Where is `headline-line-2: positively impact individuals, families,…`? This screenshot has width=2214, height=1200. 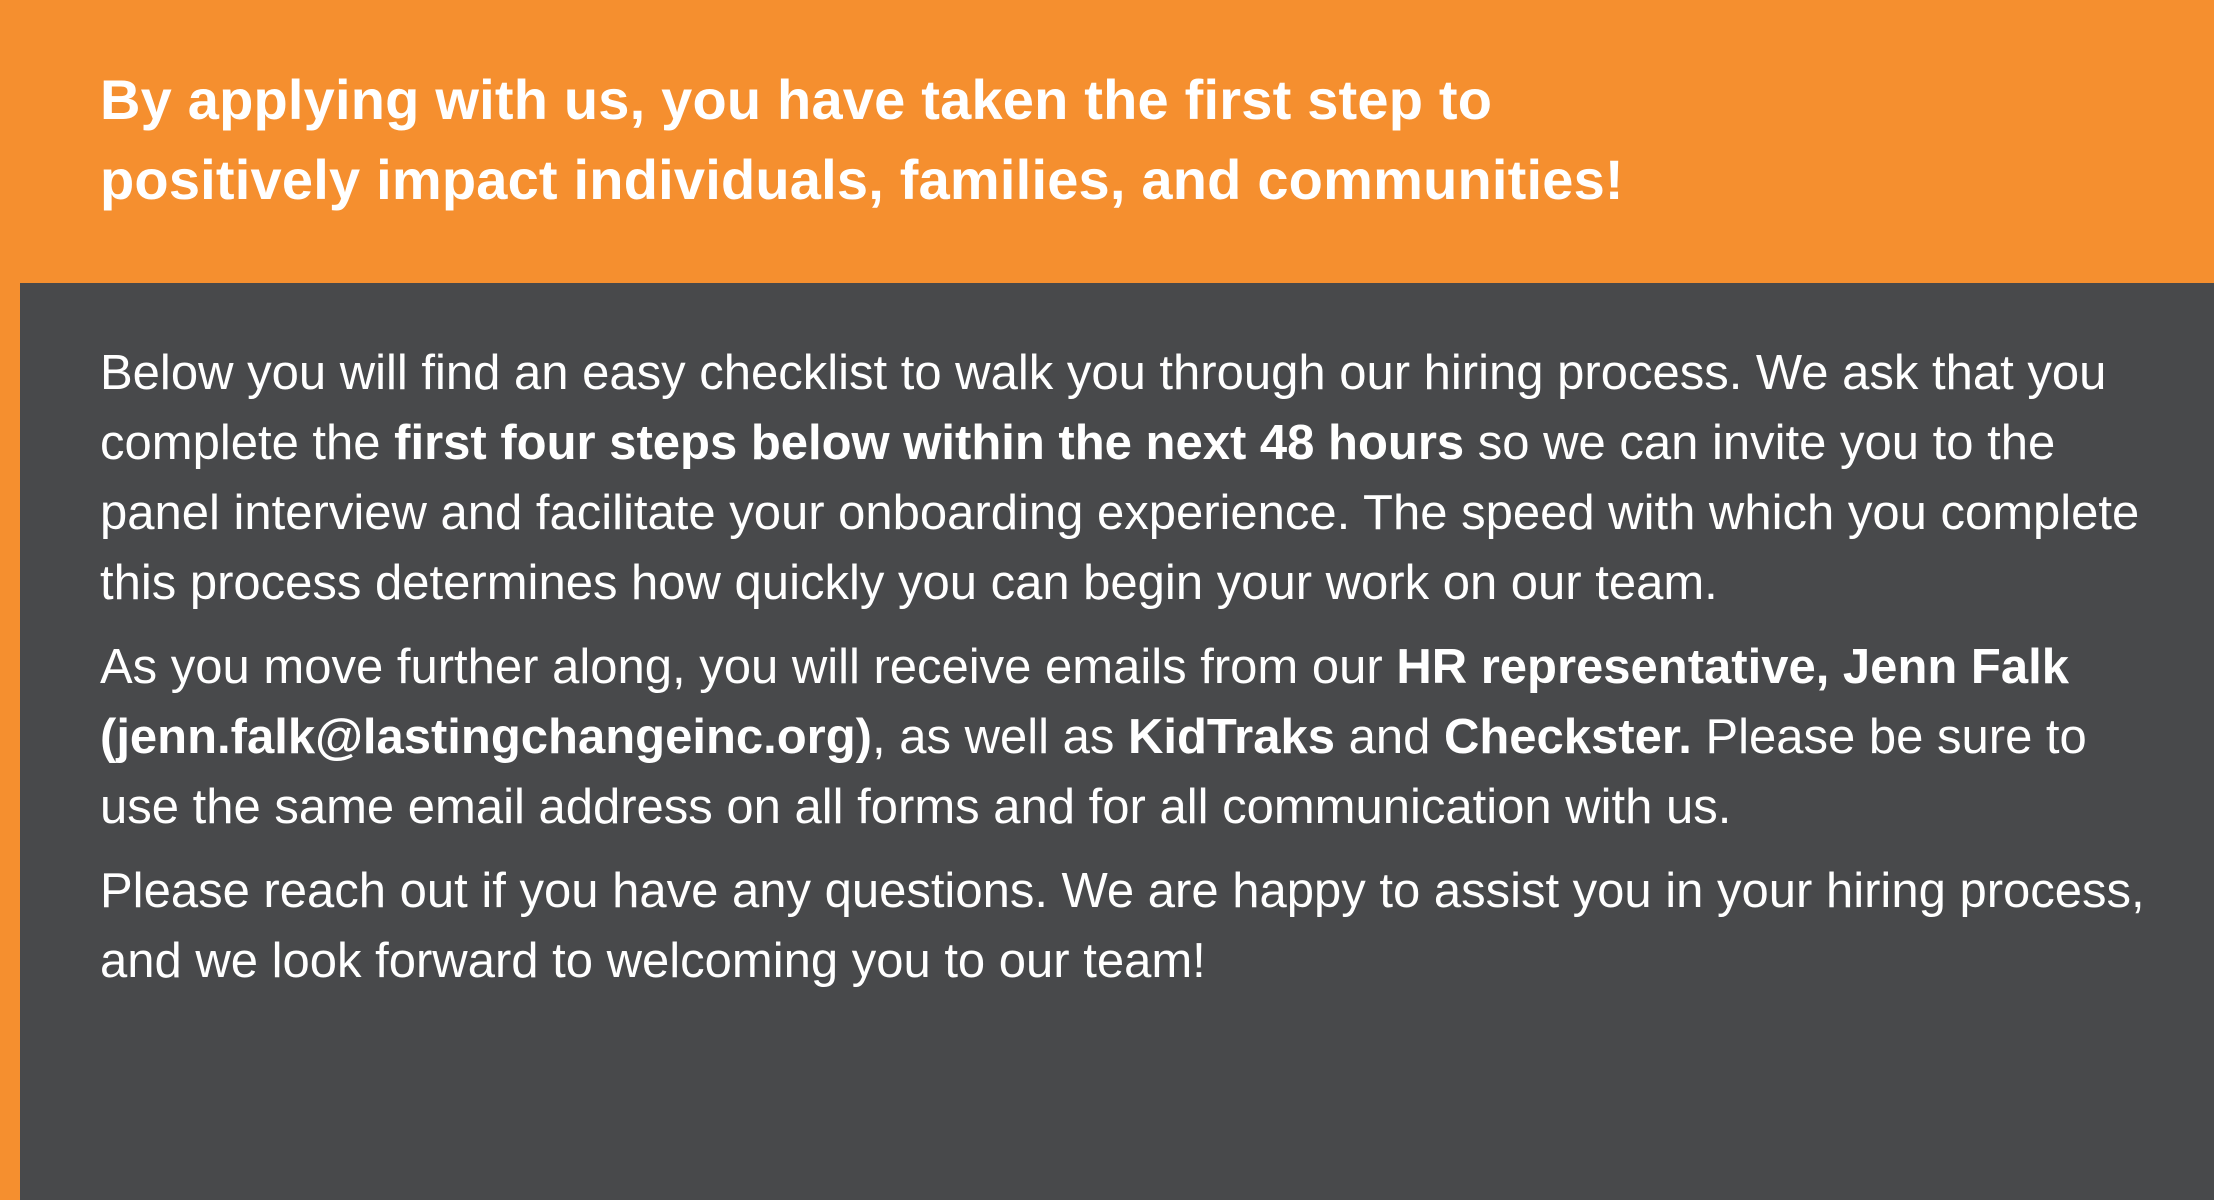
headline-line-2: positively impact individuals, families,… is located at coordinates (862, 179).